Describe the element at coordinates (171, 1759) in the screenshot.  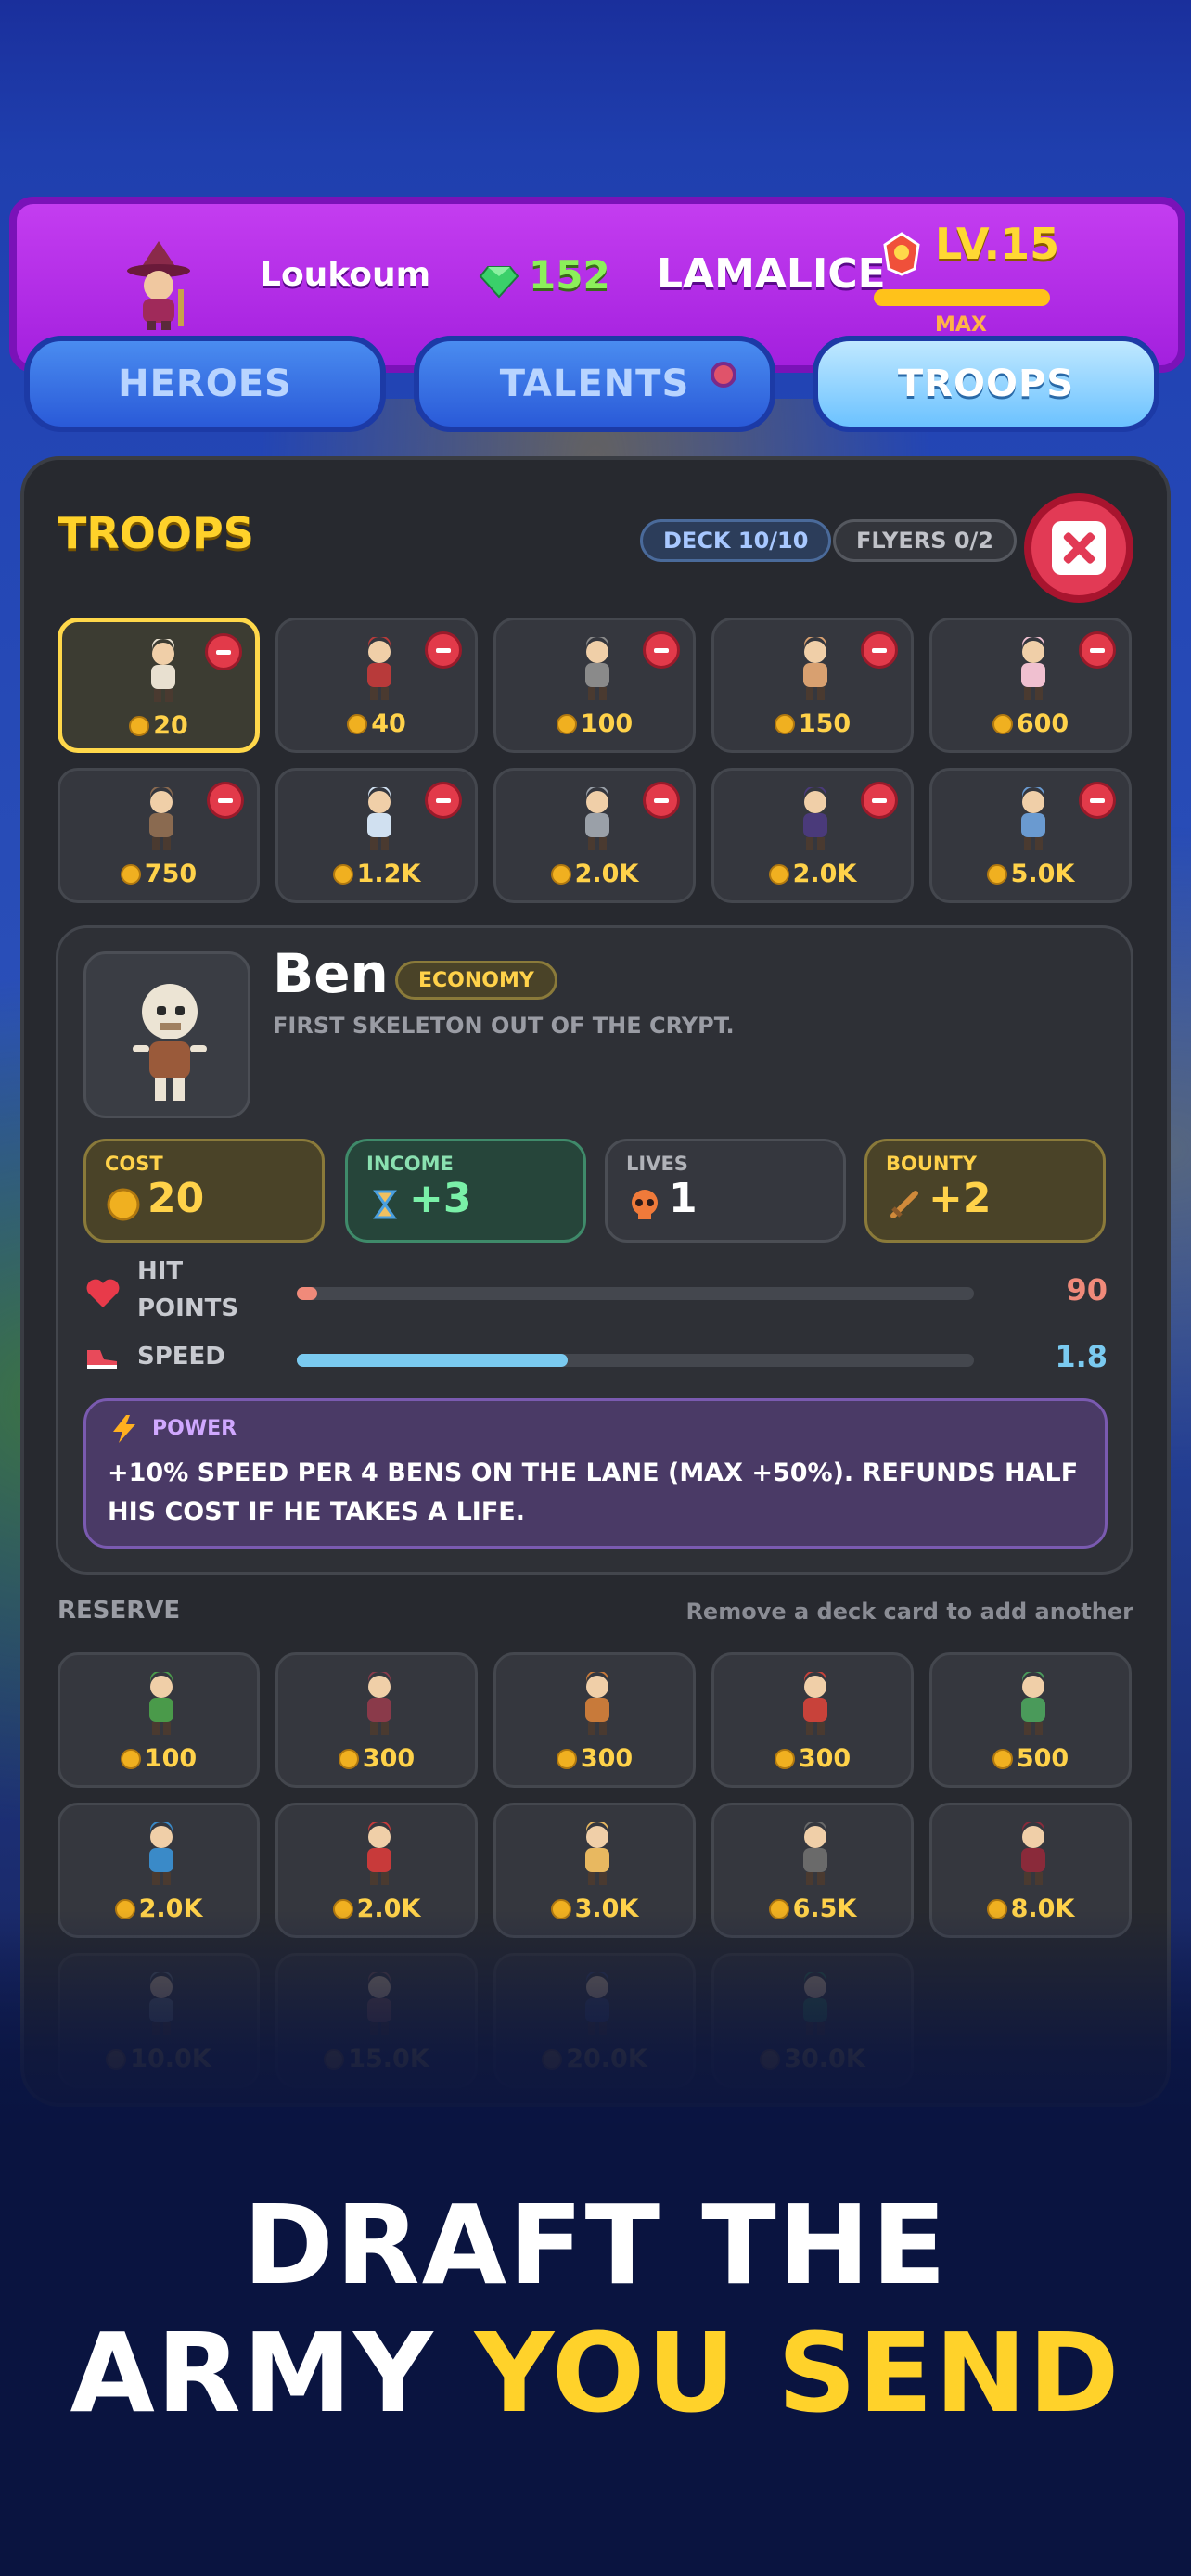
I see `reserve-card-cost-value: 100` at that location.